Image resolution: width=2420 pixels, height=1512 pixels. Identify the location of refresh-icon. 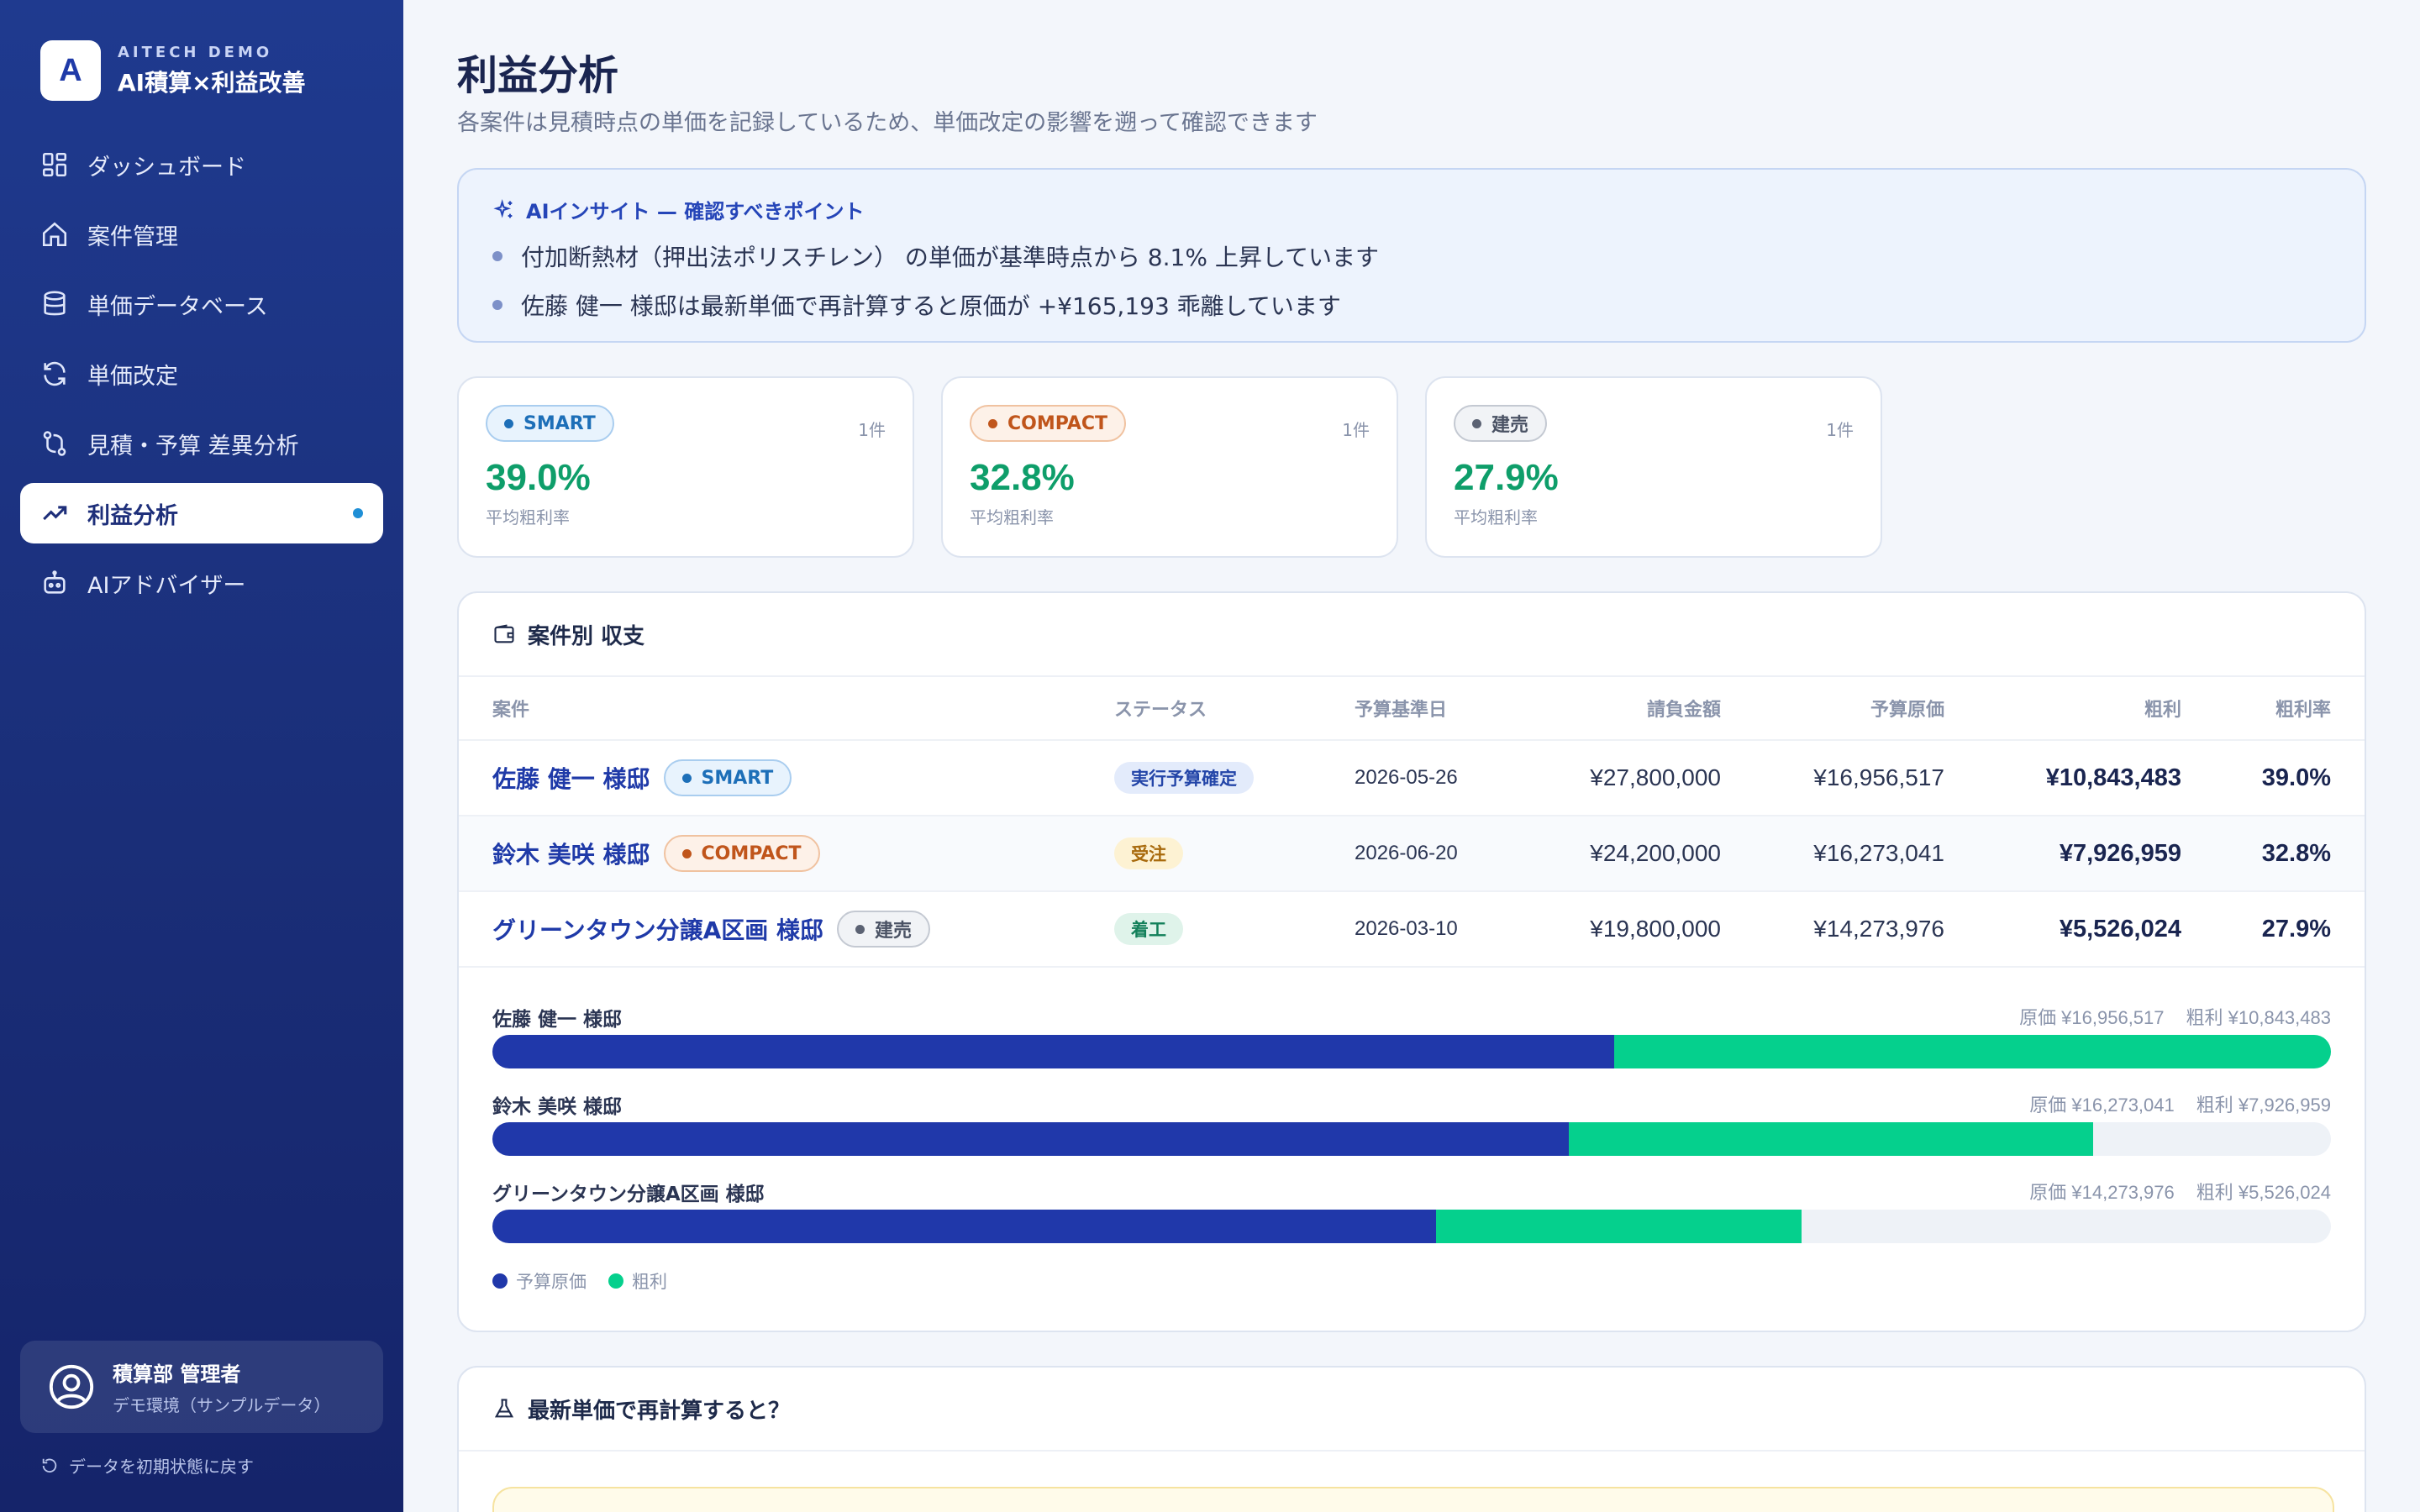
(55, 373).